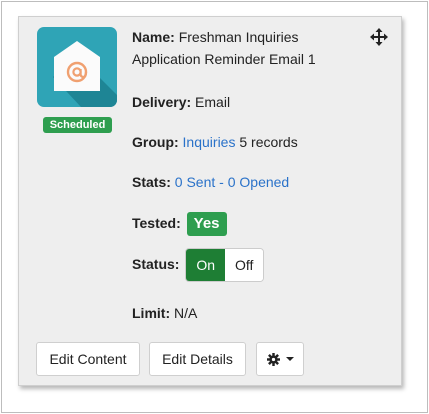 The image size is (429, 414). I want to click on email-at-icon, so click(77, 67).